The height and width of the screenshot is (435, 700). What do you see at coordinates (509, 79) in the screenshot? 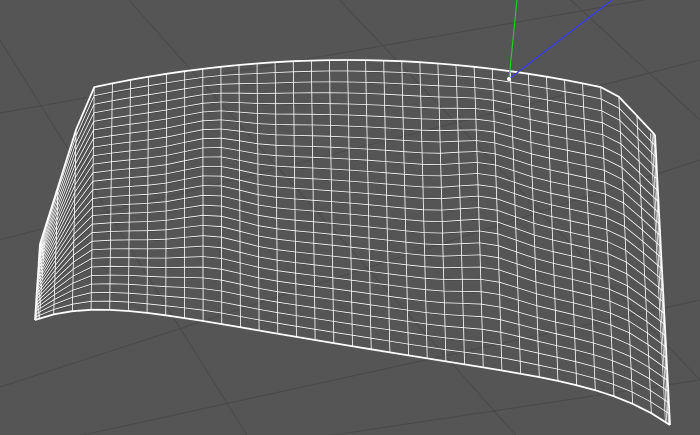
I see `origin-point` at bounding box center [509, 79].